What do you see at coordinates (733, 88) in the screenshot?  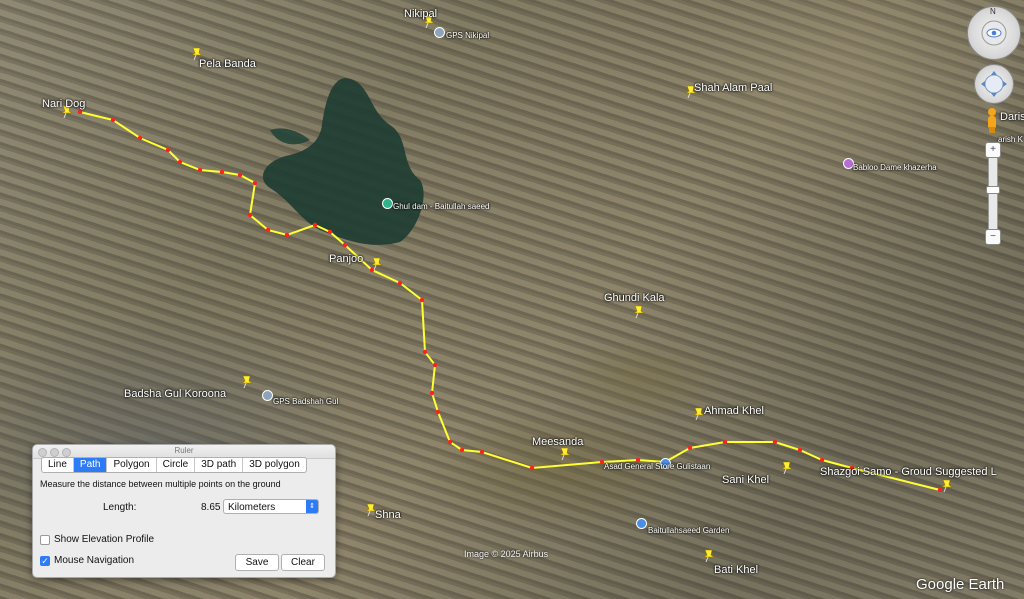 I see `place-label: Shah Alam Paal` at bounding box center [733, 88].